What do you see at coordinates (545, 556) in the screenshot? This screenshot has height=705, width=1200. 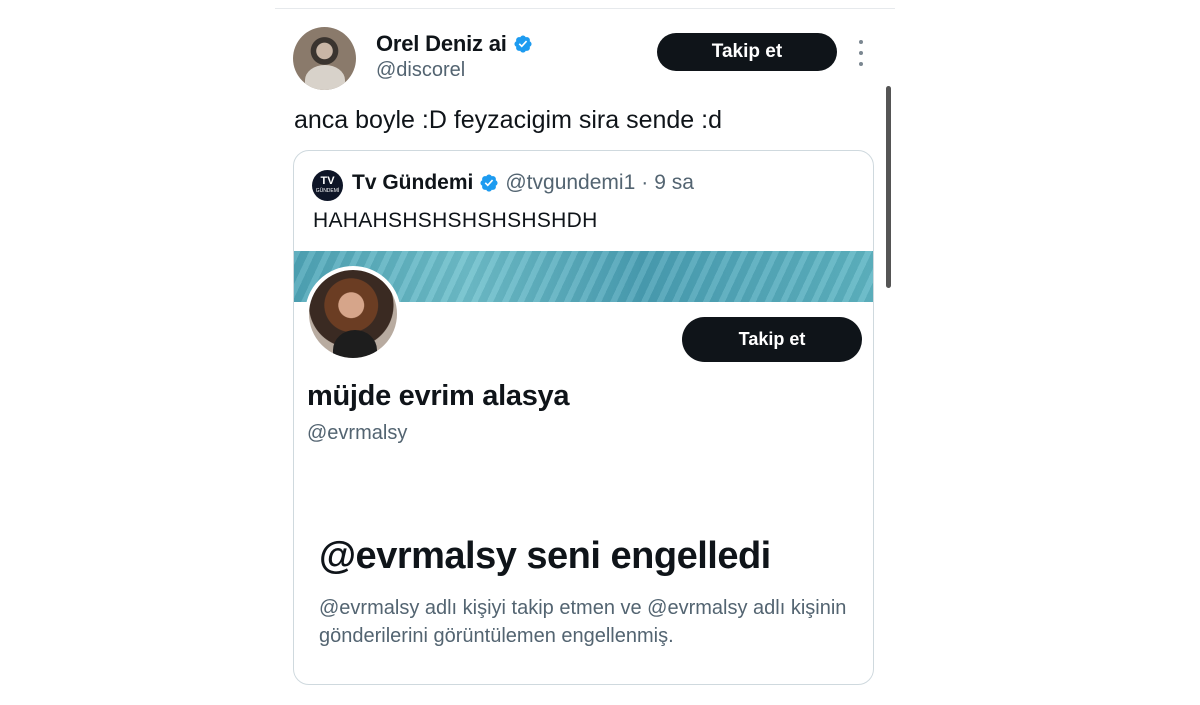 I see `blocked-title: @evrmalsy seni engelledi` at bounding box center [545, 556].